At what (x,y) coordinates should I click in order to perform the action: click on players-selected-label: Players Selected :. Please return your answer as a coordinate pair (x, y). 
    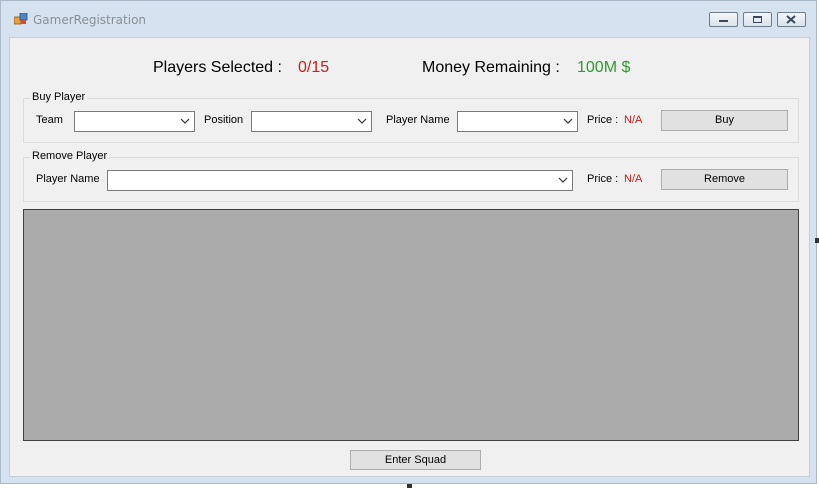
    Looking at the image, I should click on (217, 67).